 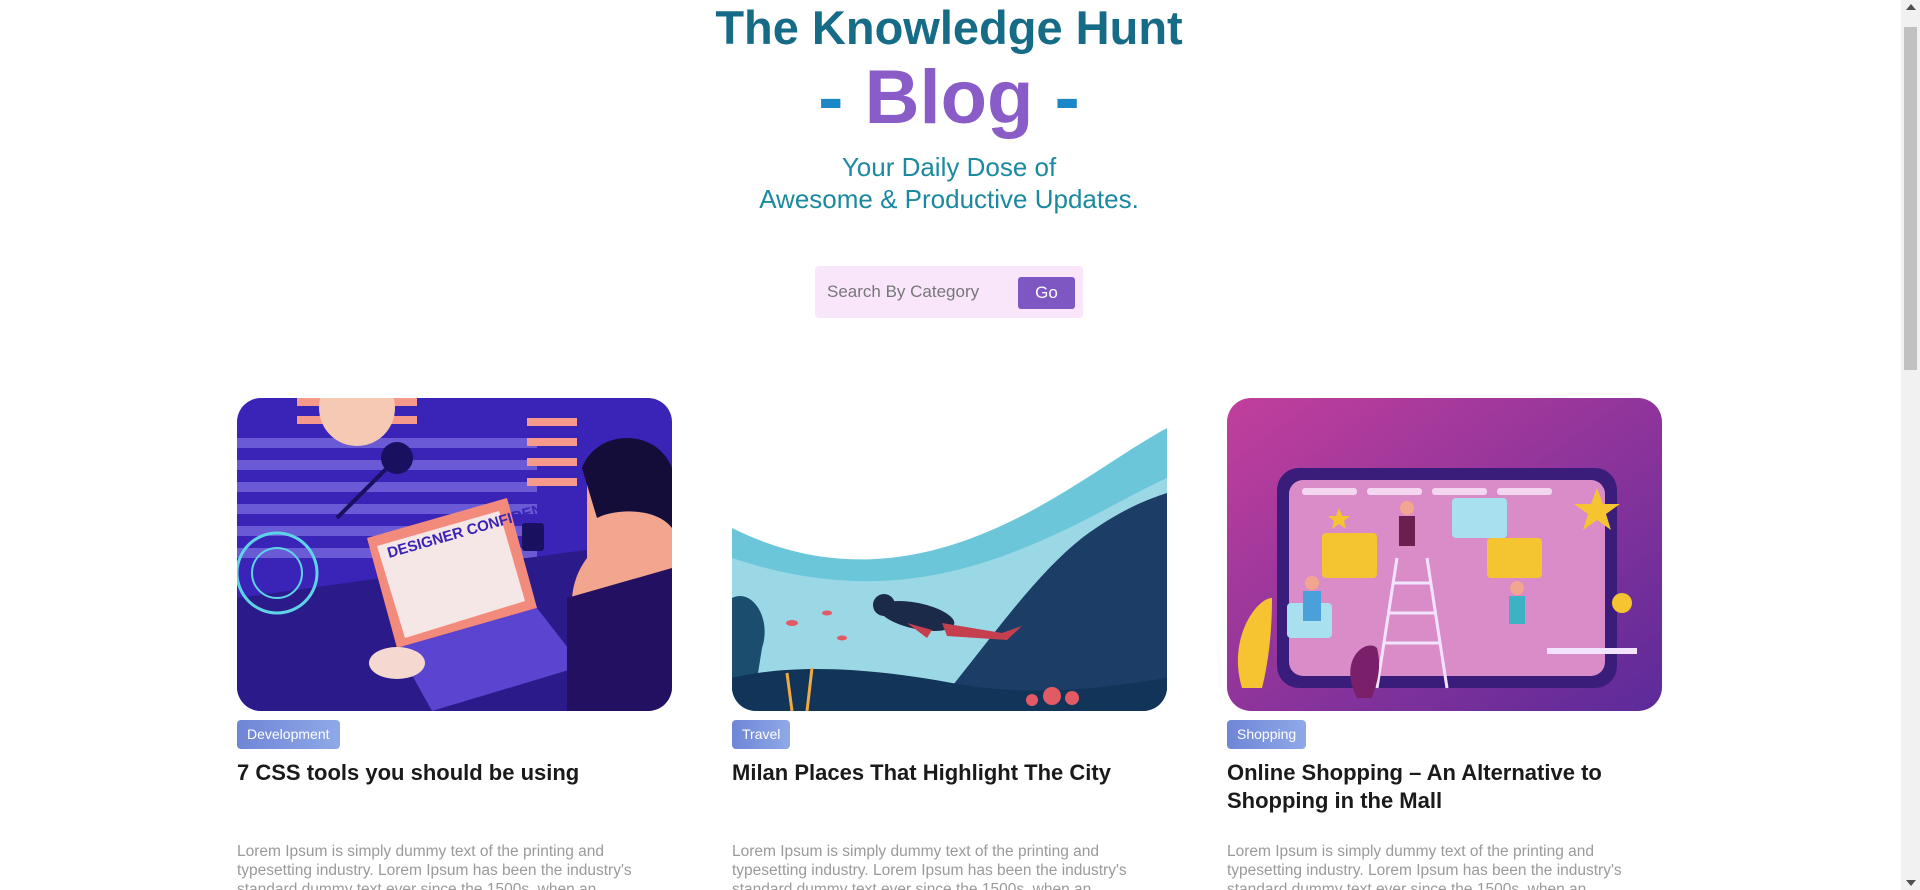 What do you see at coordinates (1444, 554) in the screenshot?
I see `card-image-shopping-illustration` at bounding box center [1444, 554].